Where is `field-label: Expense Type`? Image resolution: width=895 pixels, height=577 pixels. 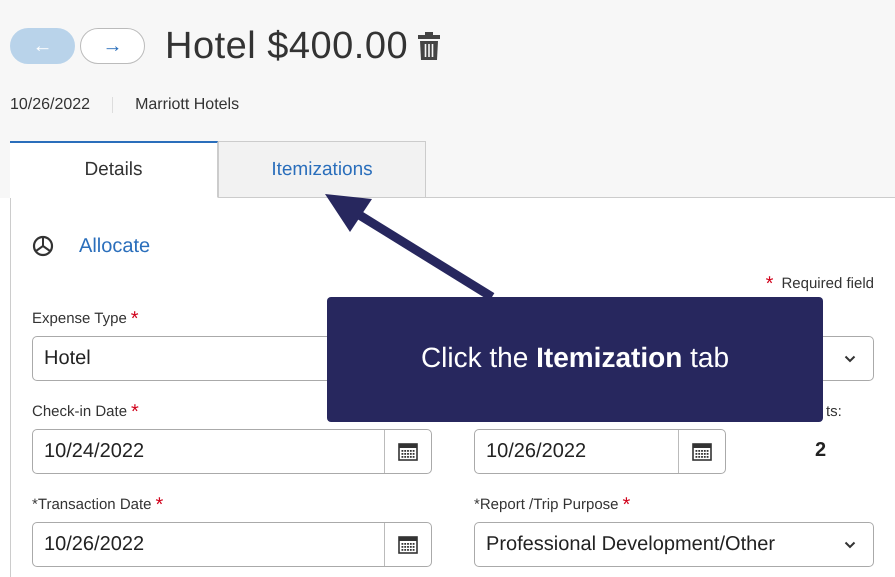
field-label: Expense Type is located at coordinates (79, 318).